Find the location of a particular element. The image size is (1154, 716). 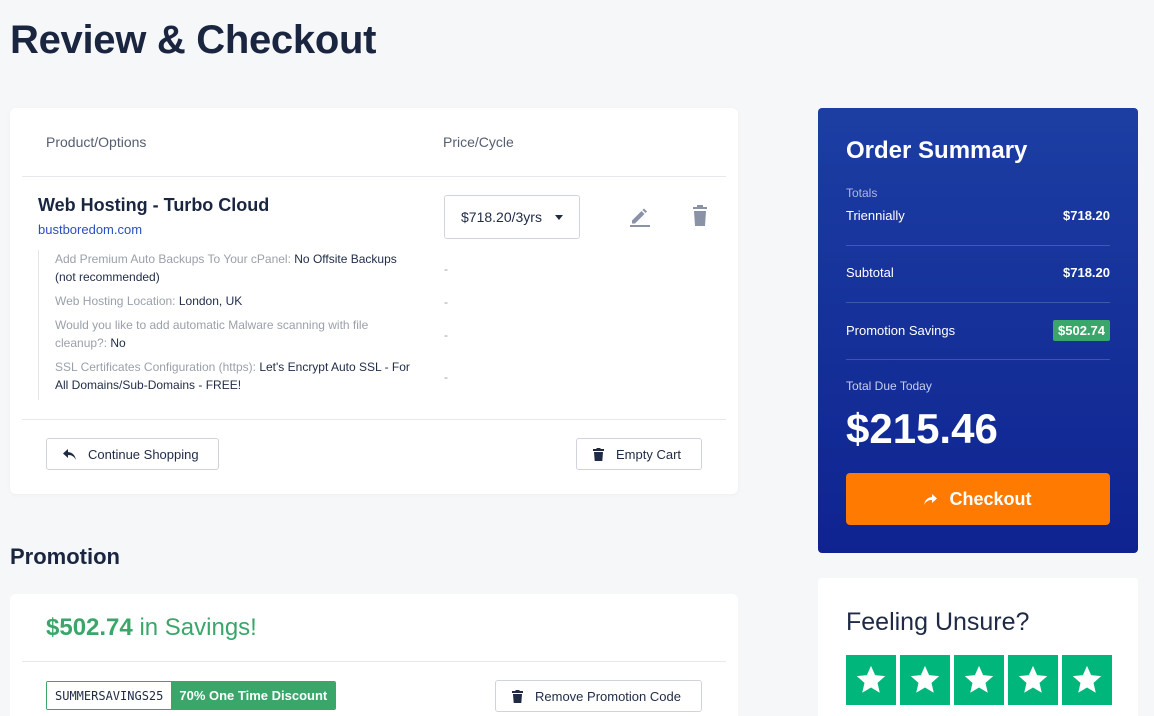

promotion-savings-row: Promotion Savings $502.74 is located at coordinates (978, 330).